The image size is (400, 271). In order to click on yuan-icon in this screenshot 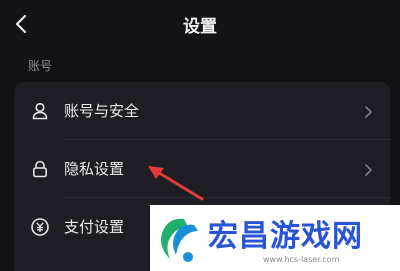, I will do `click(40, 227)`.